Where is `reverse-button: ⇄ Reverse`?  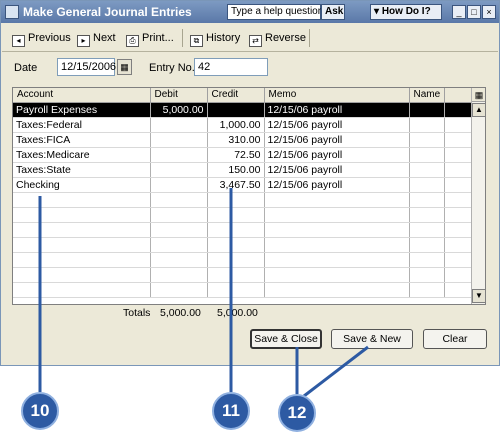 reverse-button: ⇄ Reverse is located at coordinates (277, 38).